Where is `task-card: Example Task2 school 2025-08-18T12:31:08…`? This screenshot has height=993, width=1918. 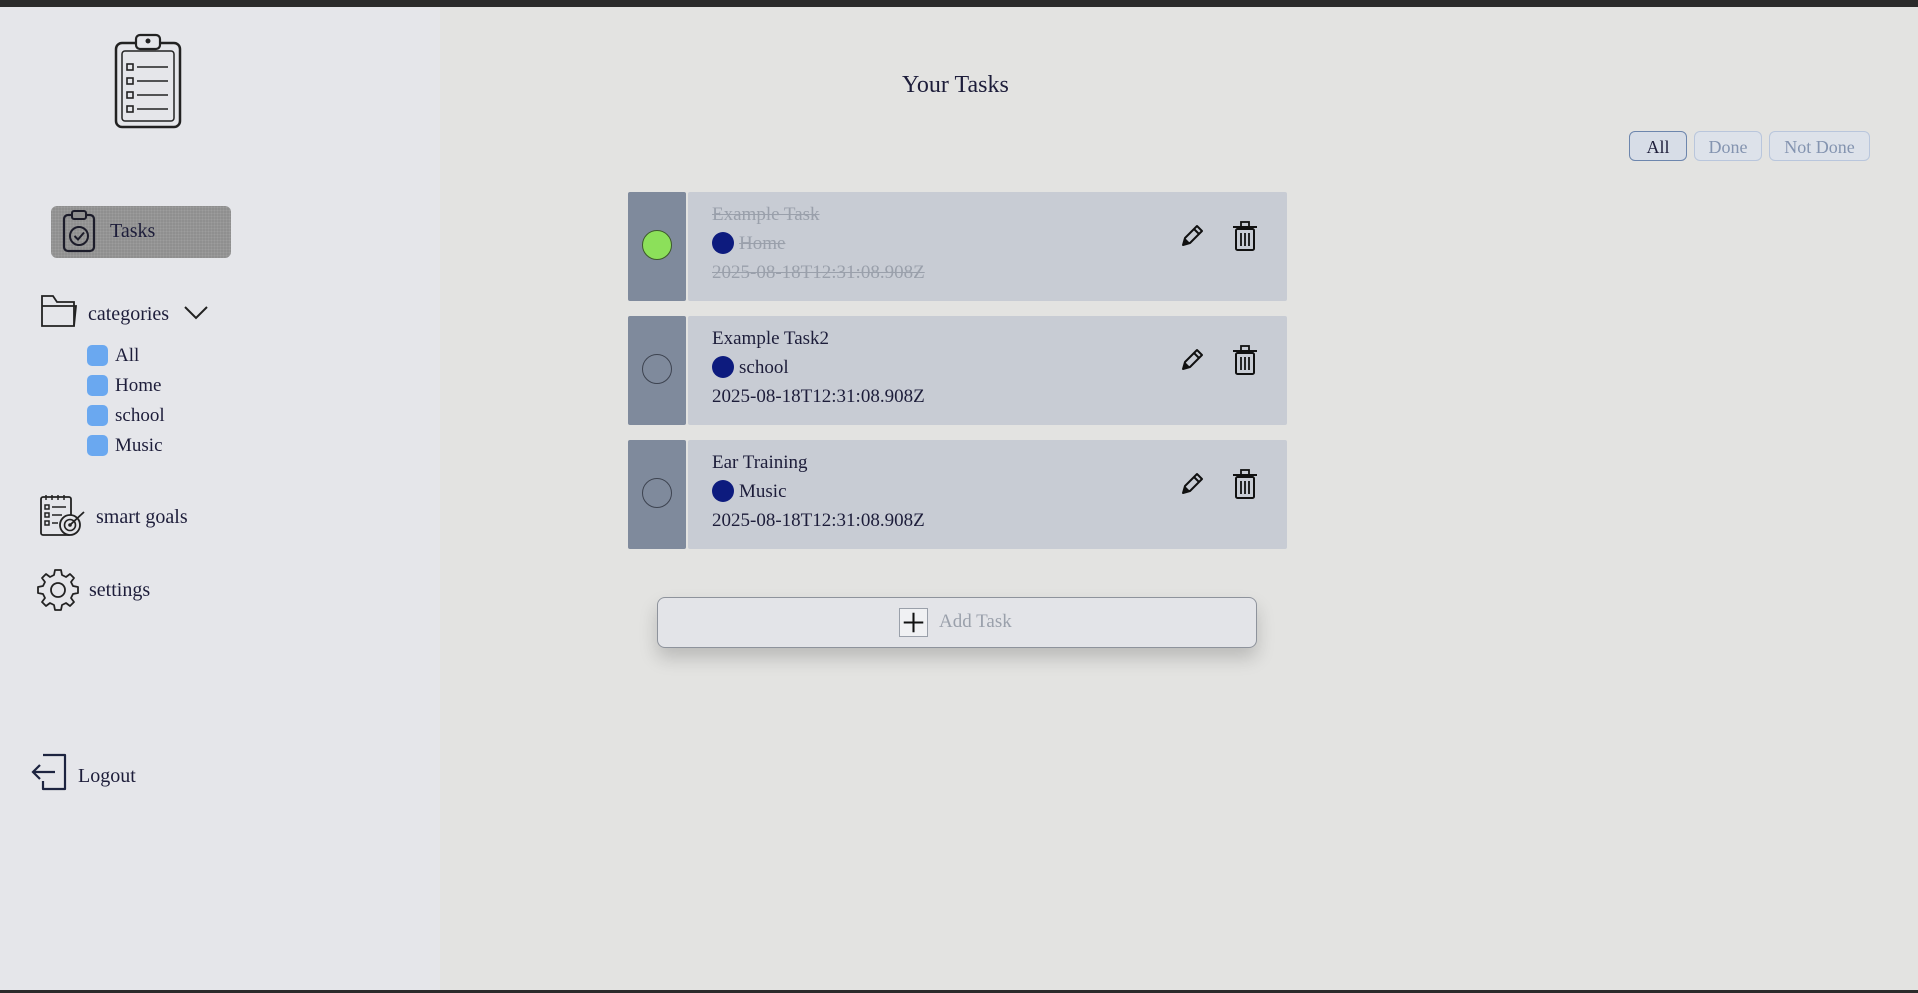 task-card: Example Task2 school 2025-08-18T12:31:08… is located at coordinates (987, 370).